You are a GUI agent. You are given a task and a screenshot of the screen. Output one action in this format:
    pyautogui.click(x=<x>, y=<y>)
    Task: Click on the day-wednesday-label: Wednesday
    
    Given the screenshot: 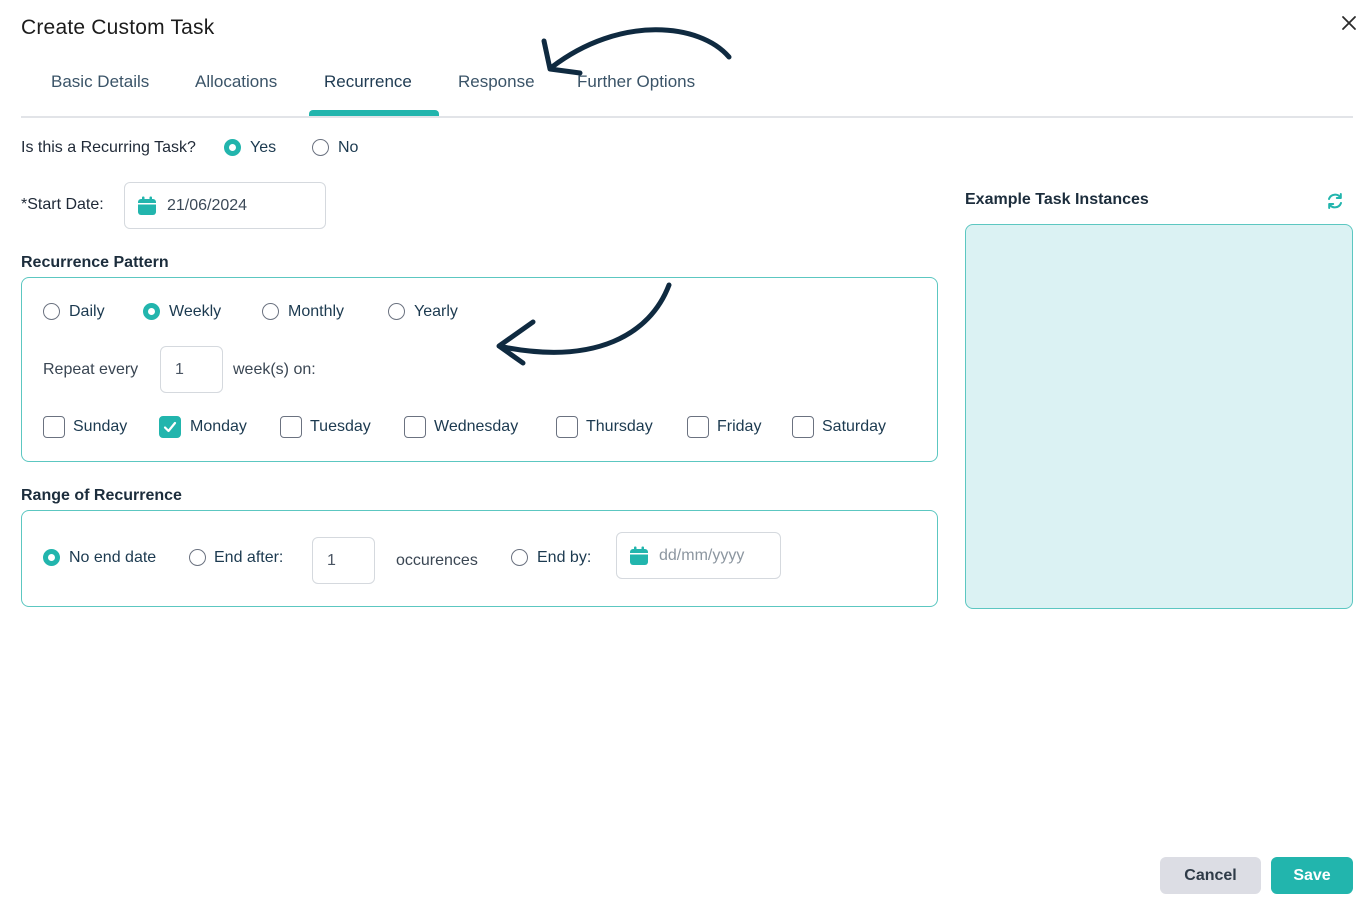 What is the action you would take?
    pyautogui.click(x=476, y=427)
    